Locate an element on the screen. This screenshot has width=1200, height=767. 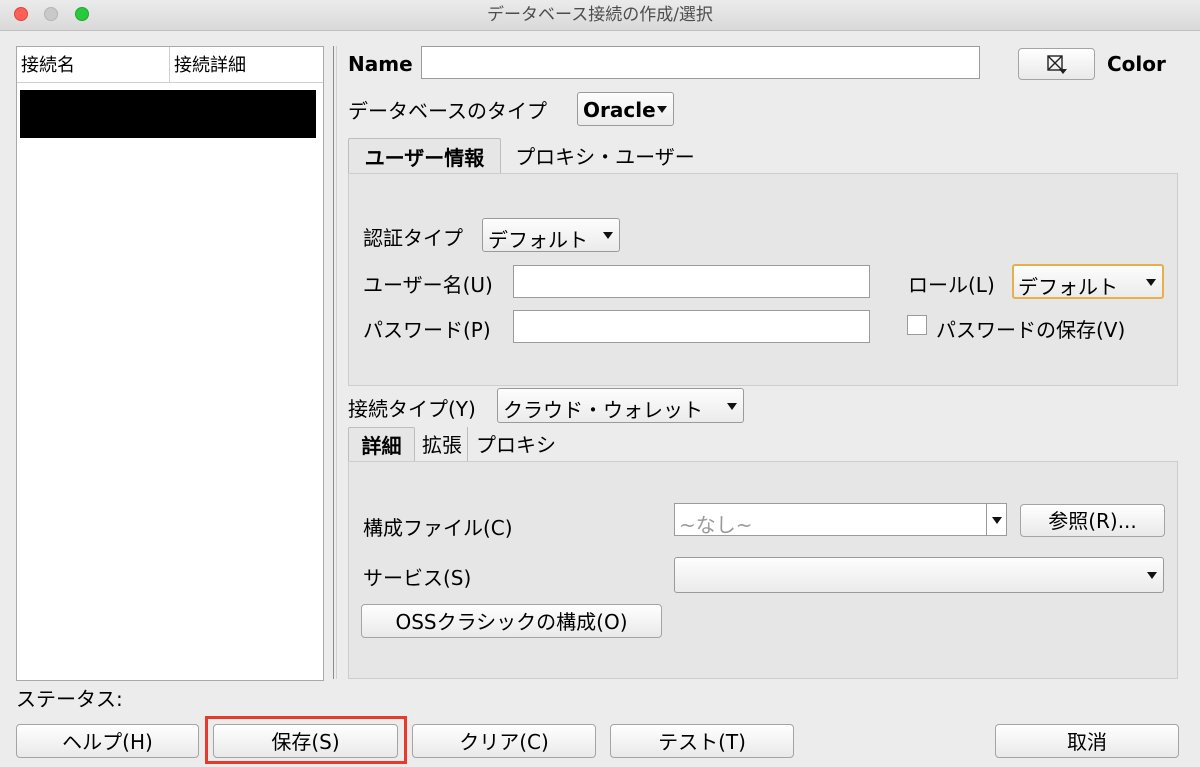
split-pane-divider-shadow is located at coordinates (336, 362).